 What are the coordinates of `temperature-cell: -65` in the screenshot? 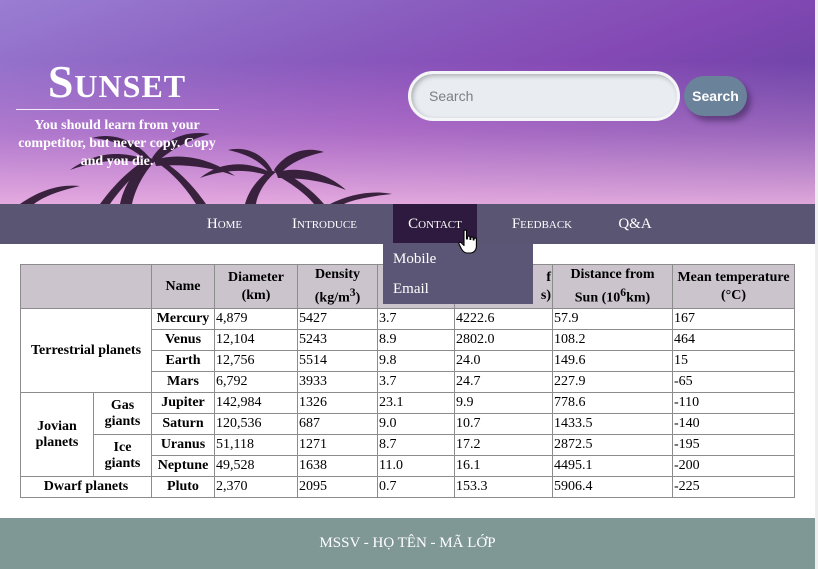 It's located at (733, 382).